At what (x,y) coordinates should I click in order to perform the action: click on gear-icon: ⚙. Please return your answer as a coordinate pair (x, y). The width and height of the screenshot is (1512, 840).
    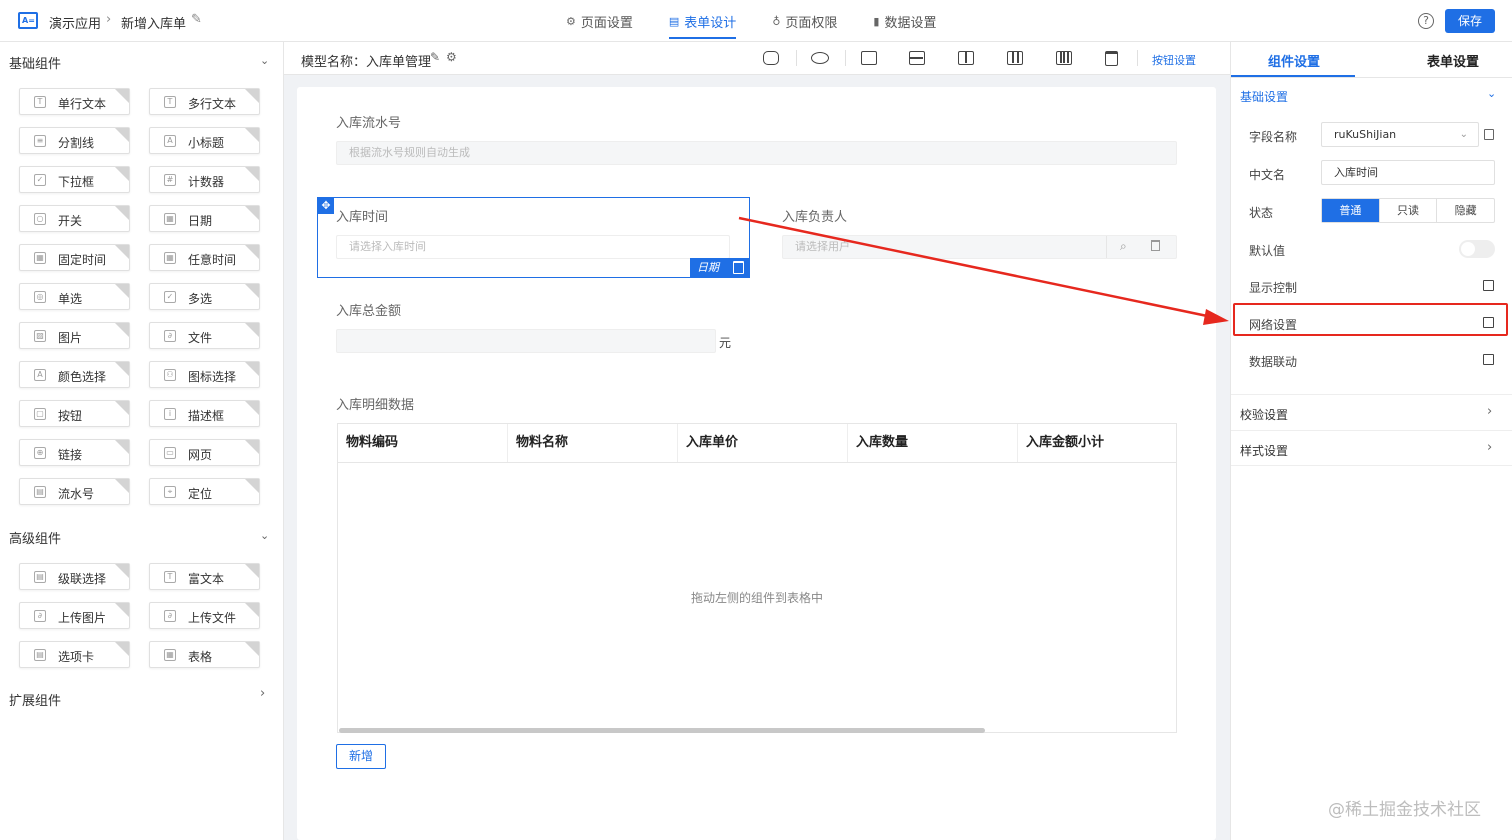
    Looking at the image, I should click on (451, 57).